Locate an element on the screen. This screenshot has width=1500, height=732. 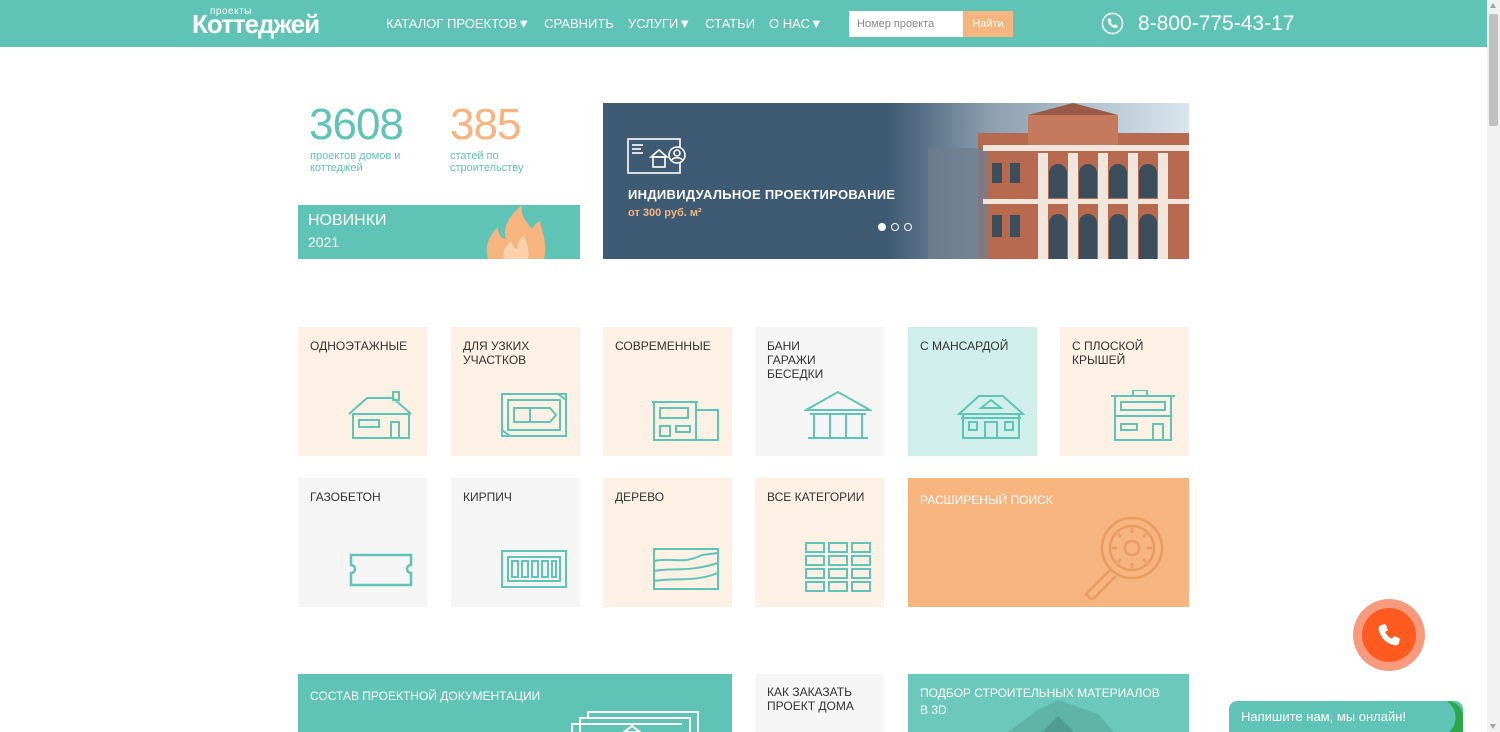
materials-3d-label: ПОДБОР СТРОИТЕЛЬНЫХ МАТЕРИАЛОВ В 3D is located at coordinates (1040, 701).